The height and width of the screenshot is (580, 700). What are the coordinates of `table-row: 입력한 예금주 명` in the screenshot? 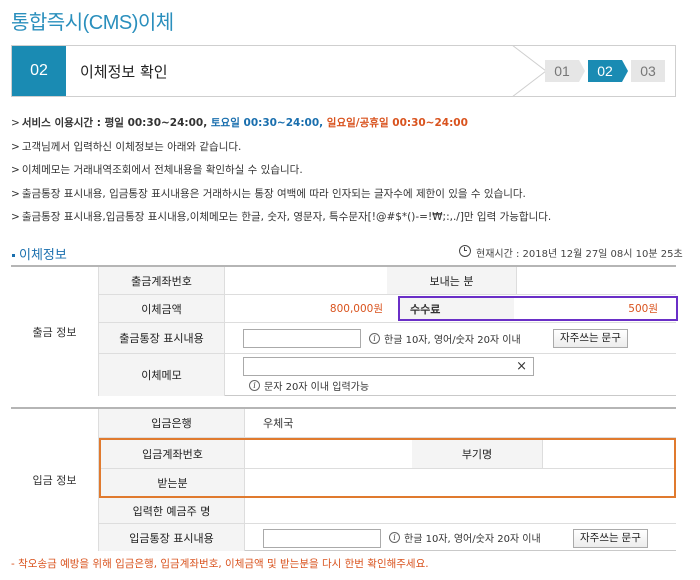 It's located at (387, 511).